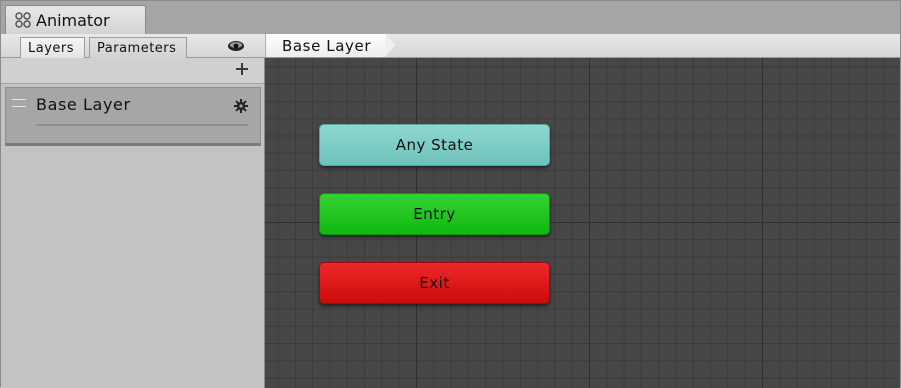 The image size is (901, 388). I want to click on state-node-entry: Entry, so click(434, 214).